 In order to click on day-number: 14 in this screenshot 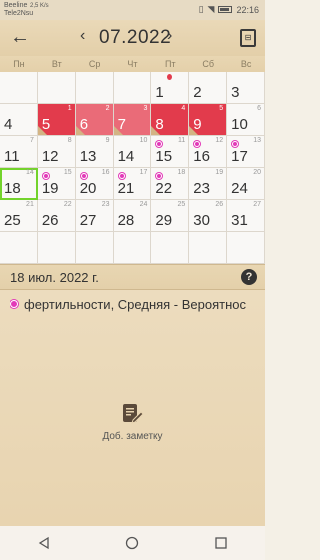, I will do `click(126, 156)`.